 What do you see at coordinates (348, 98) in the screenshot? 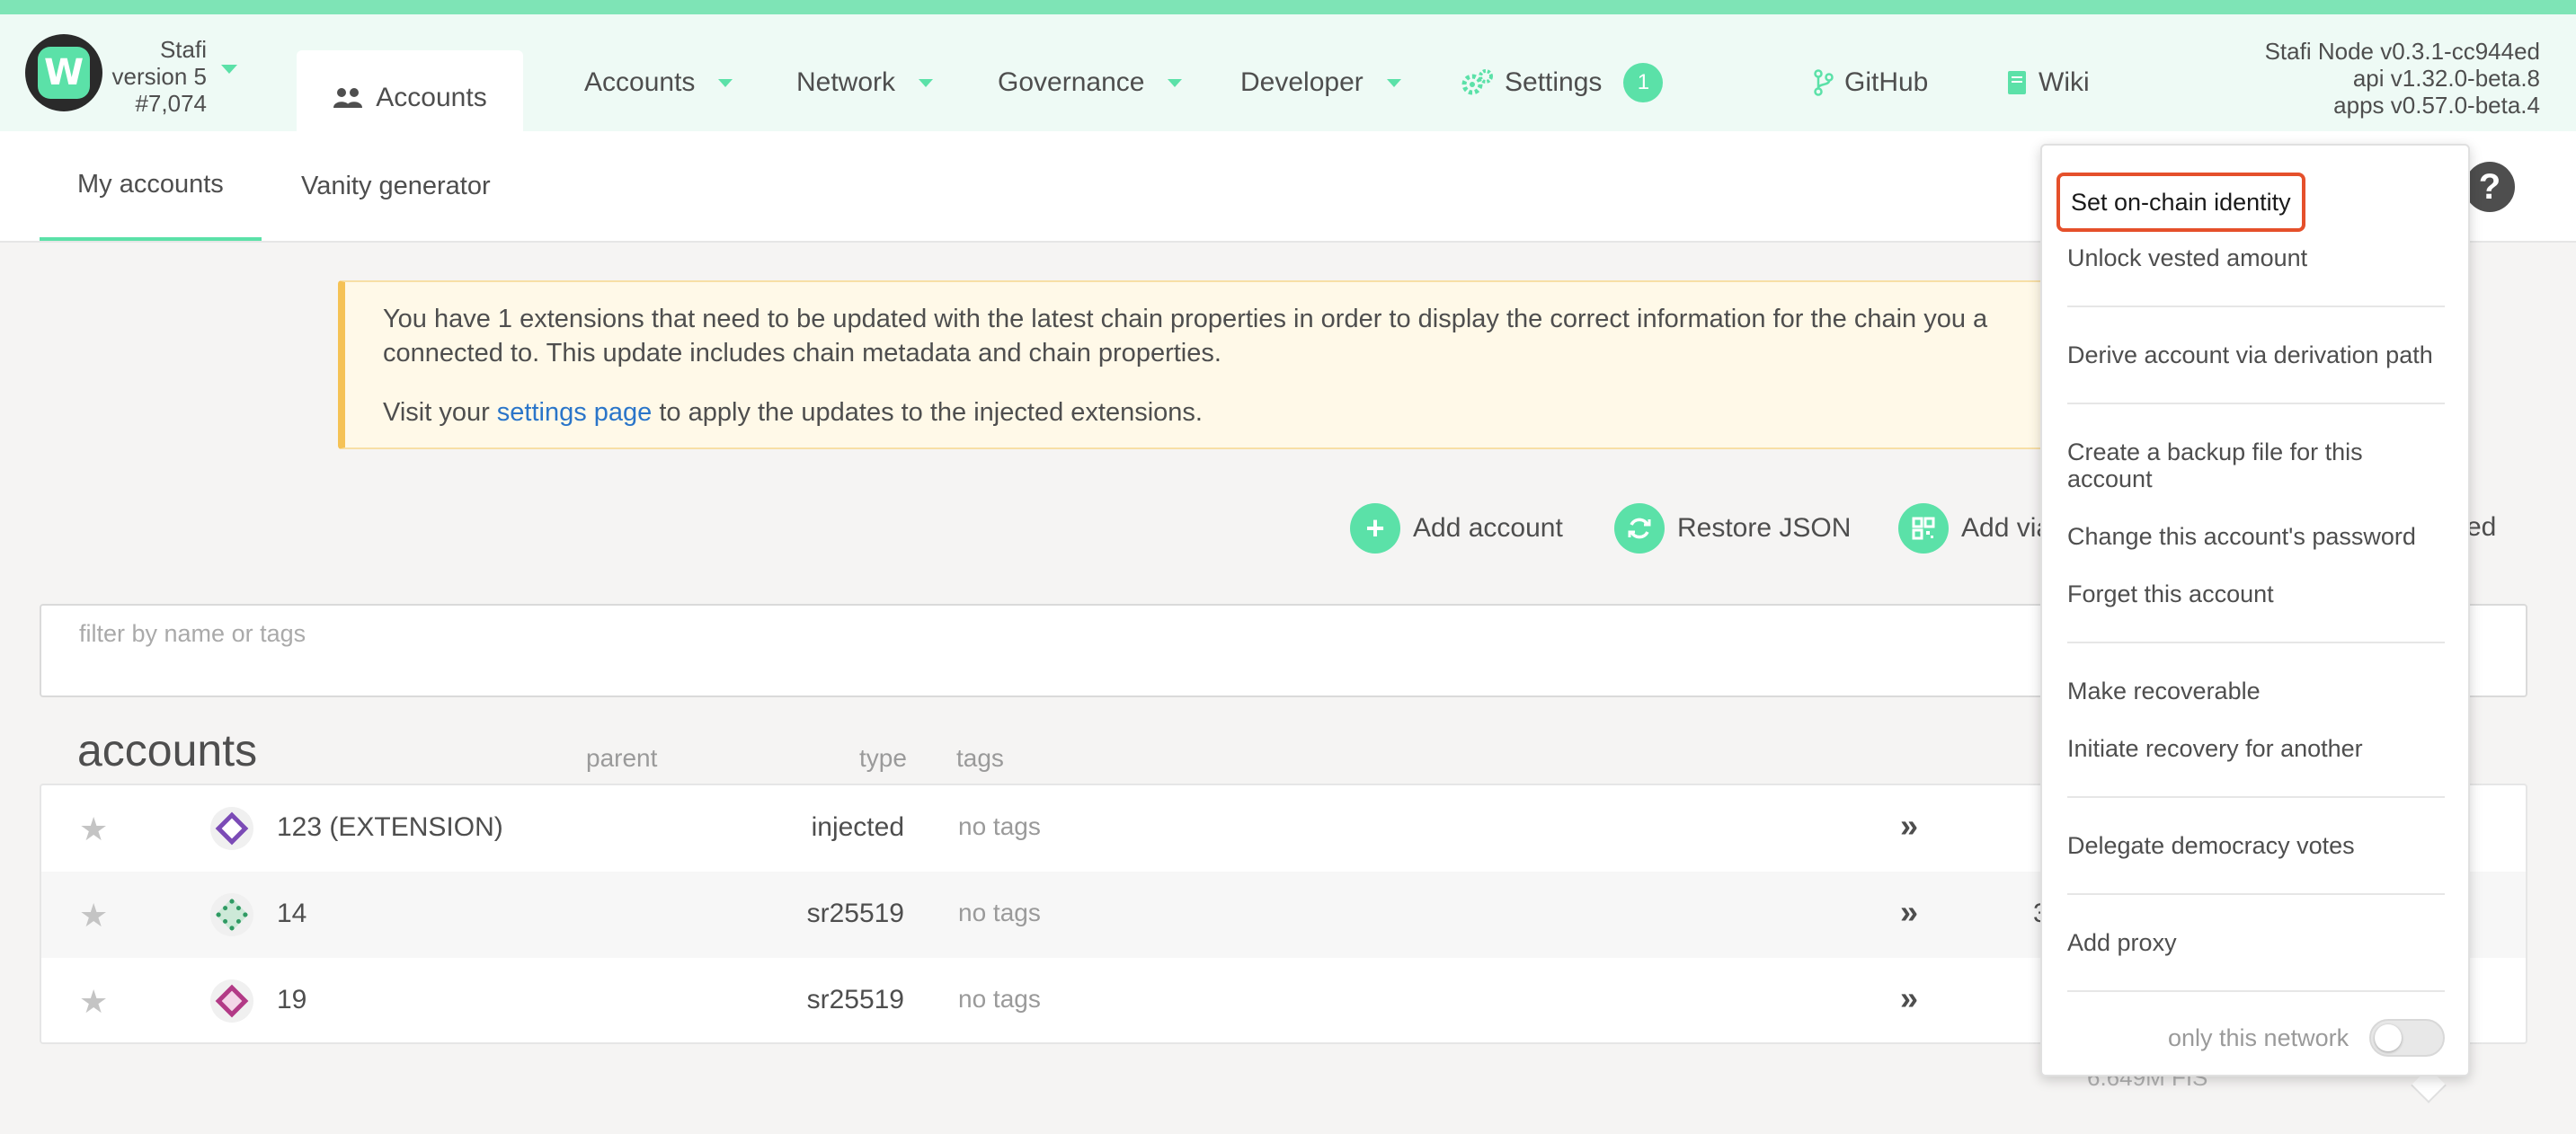
I see `users-icon` at bounding box center [348, 98].